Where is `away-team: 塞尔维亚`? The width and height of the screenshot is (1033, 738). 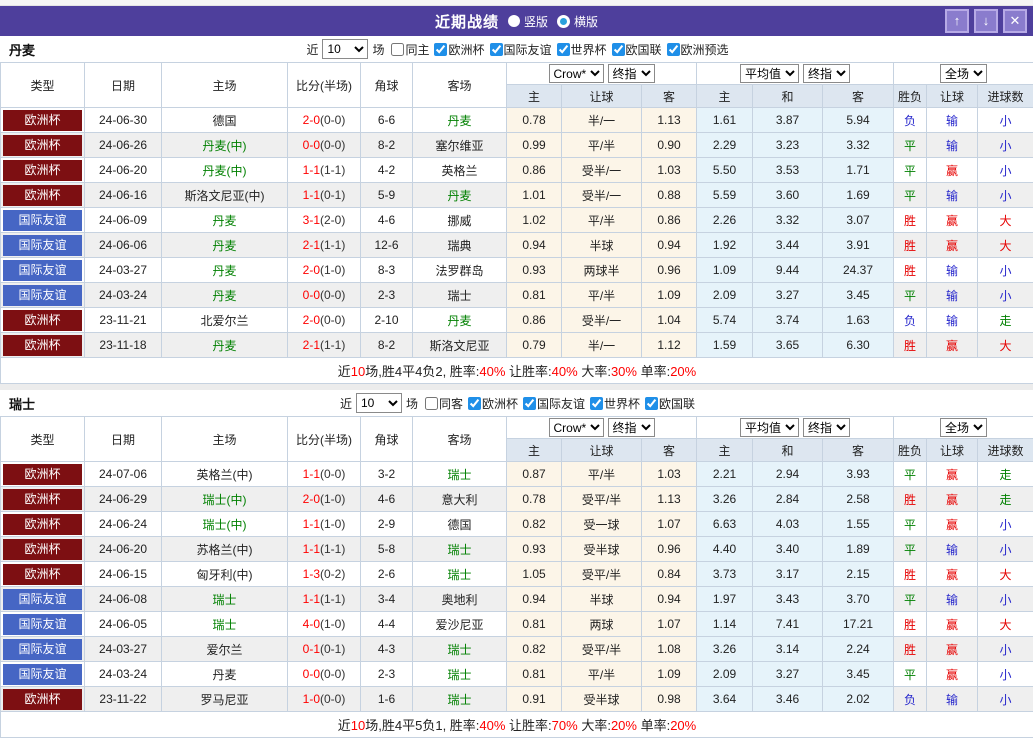 away-team: 塞尔维亚 is located at coordinates (459, 145).